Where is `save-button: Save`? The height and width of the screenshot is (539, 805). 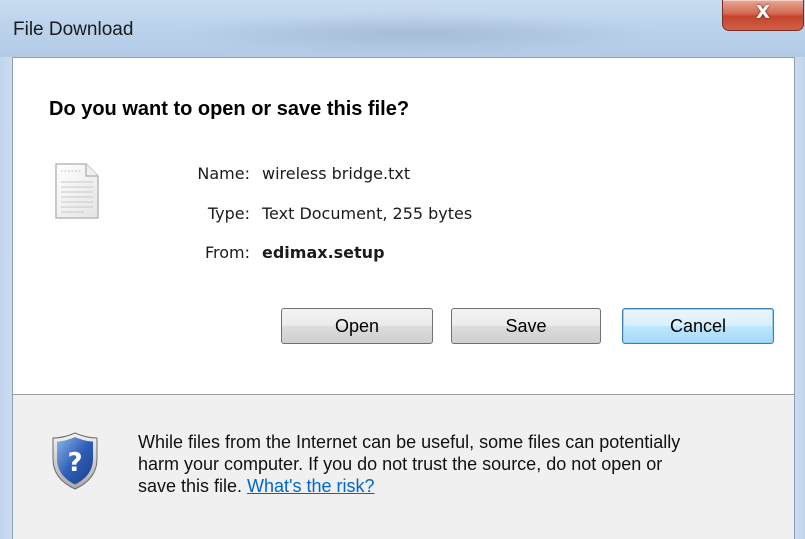
save-button: Save is located at coordinates (526, 326).